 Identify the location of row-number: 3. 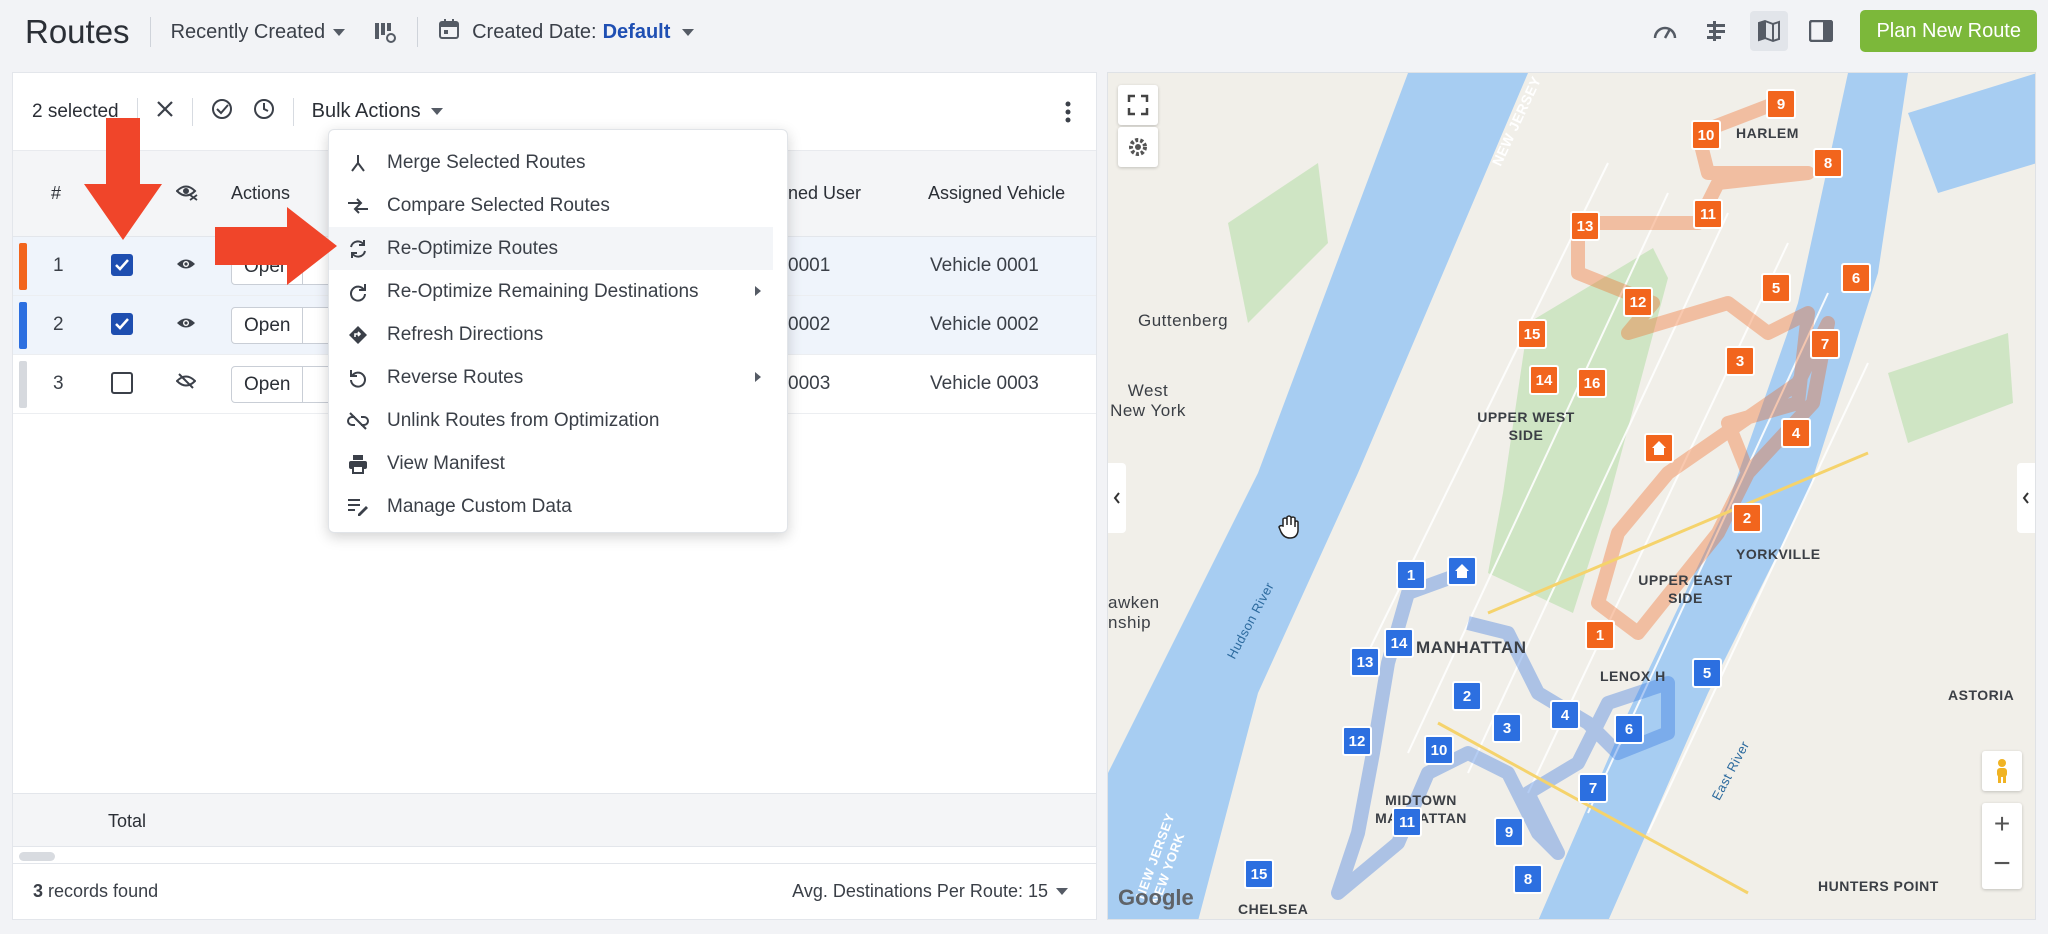
(58, 383).